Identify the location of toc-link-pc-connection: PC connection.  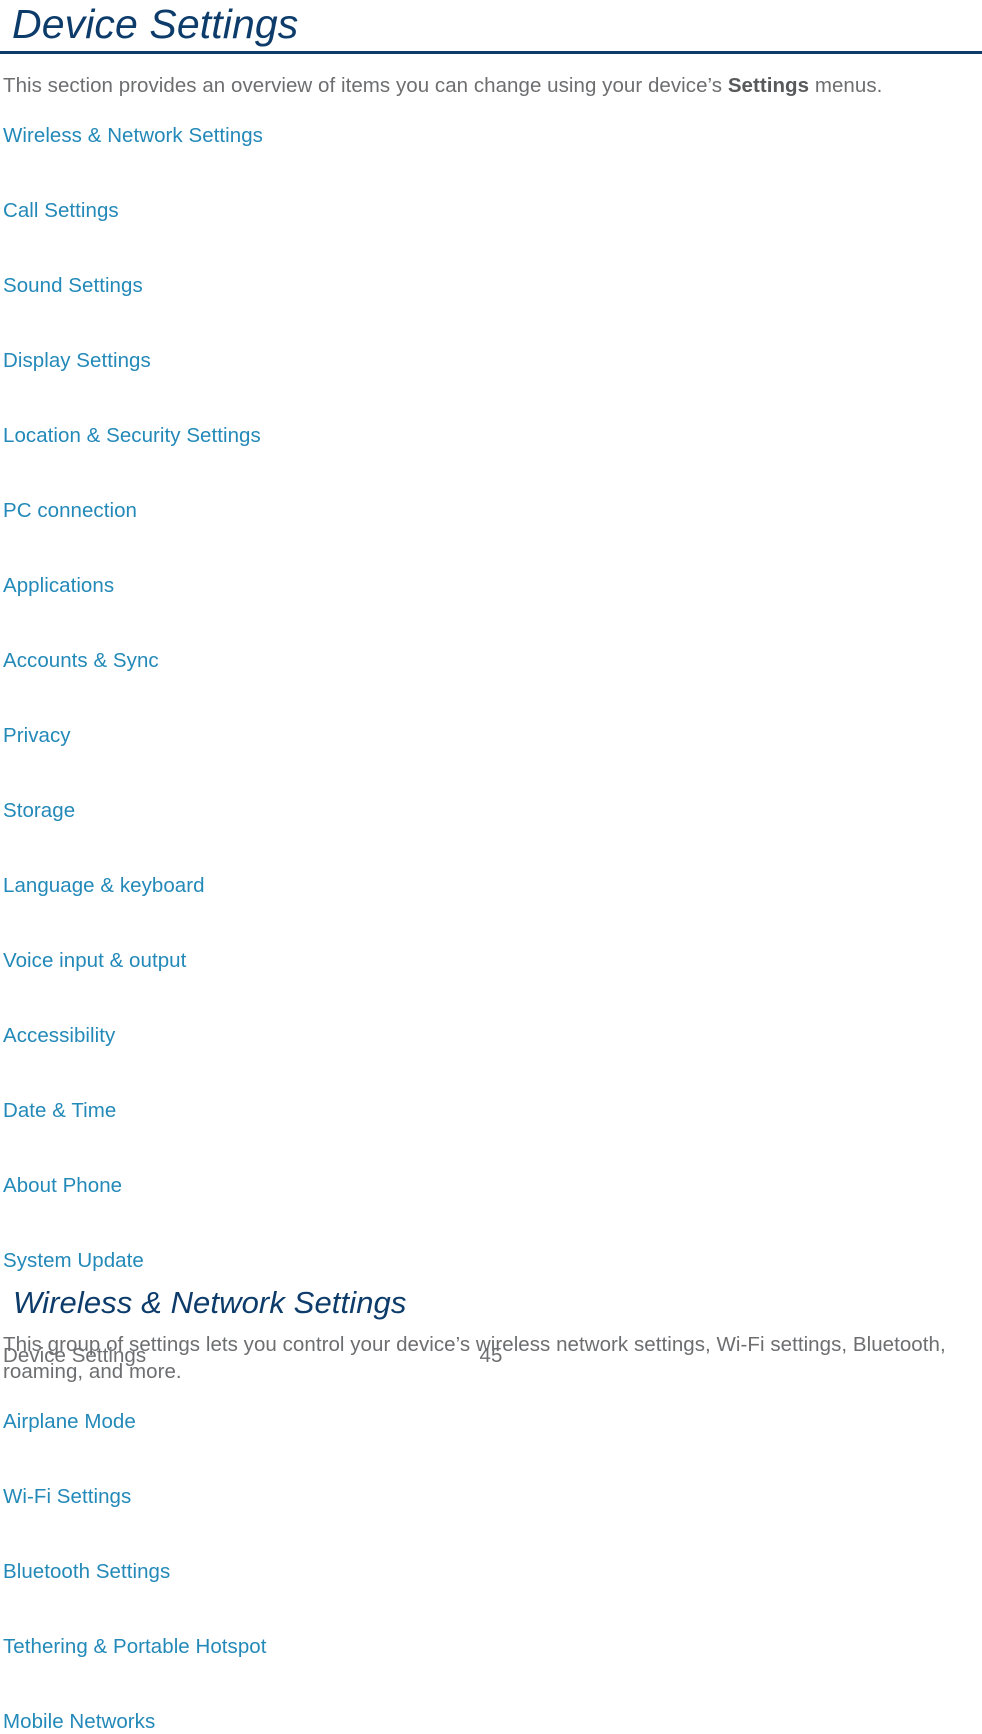
(491, 511).